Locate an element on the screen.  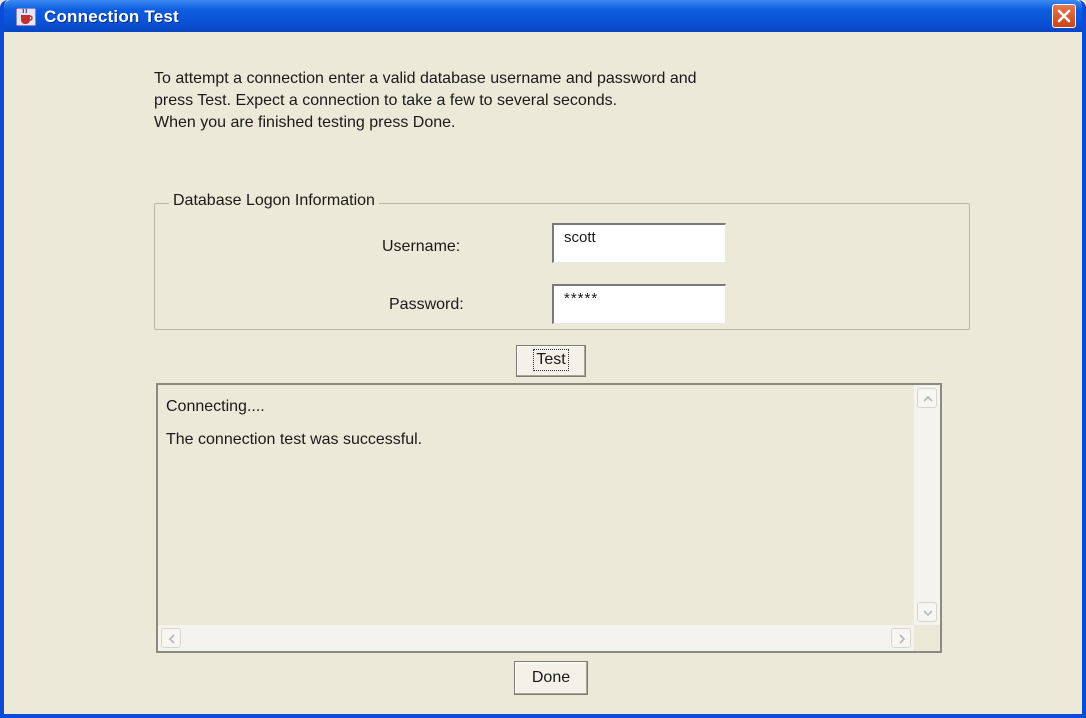
password-label: Password: is located at coordinates (426, 304).